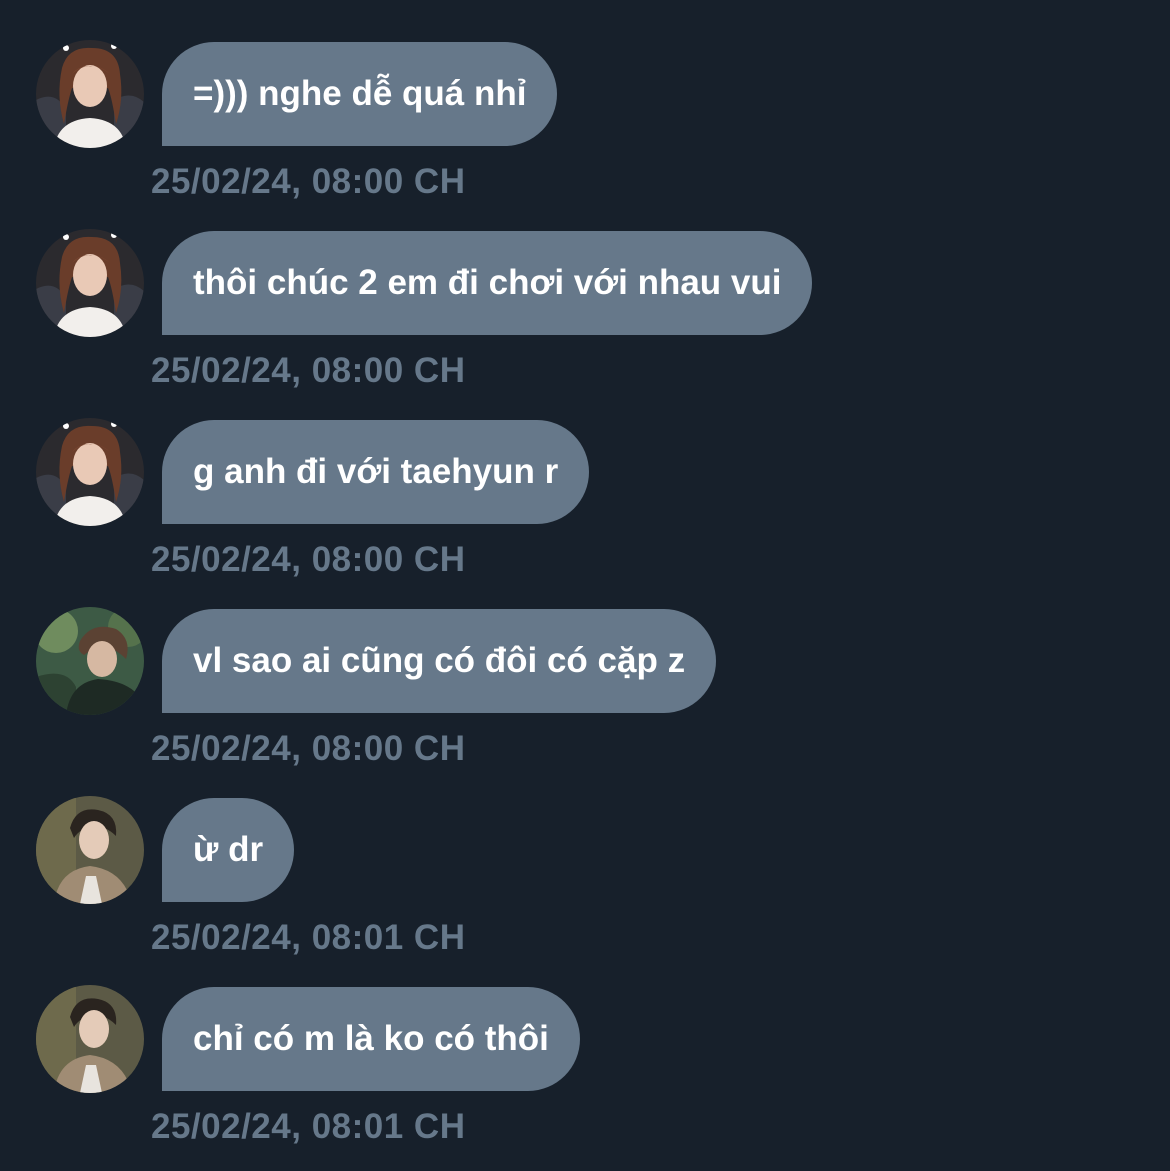  Describe the element at coordinates (228, 850) in the screenshot. I see `message-bubble: ừ dr` at that location.